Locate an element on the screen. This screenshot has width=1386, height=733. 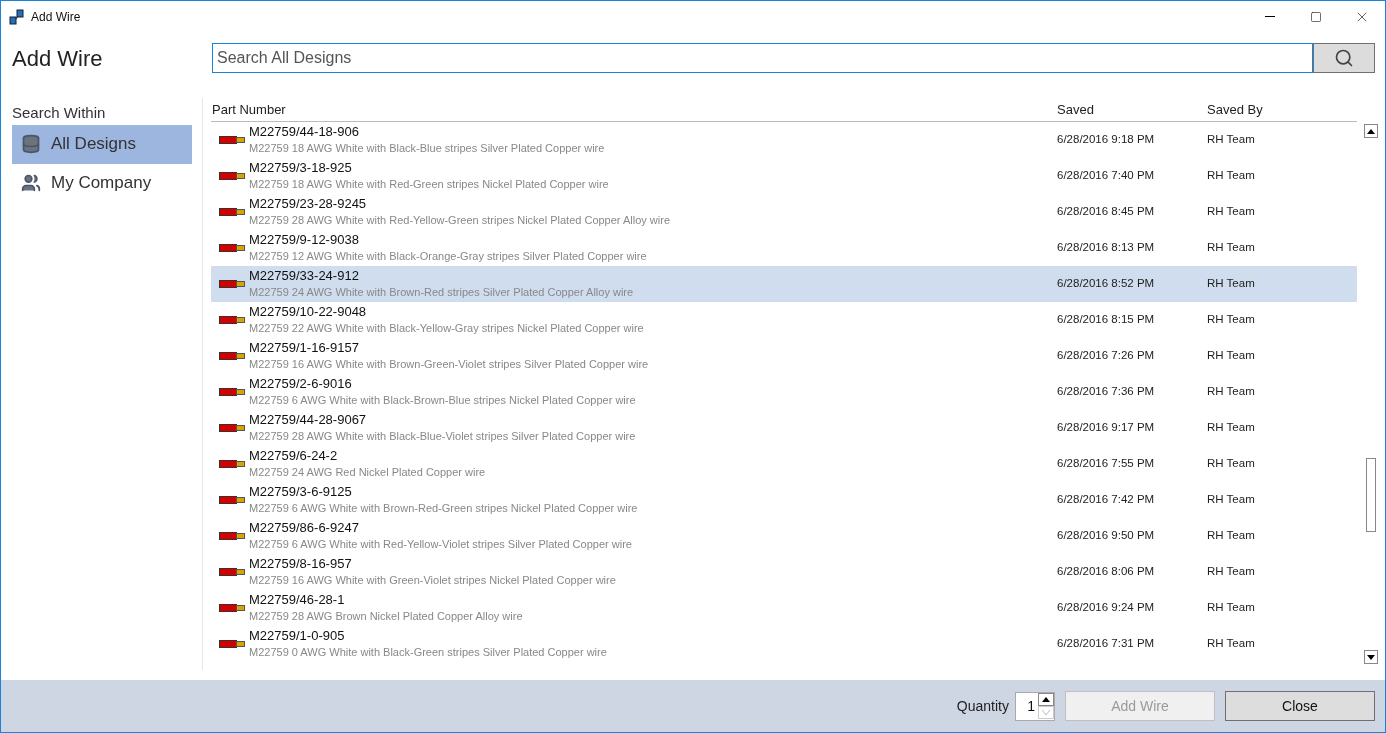
scroll-down-button is located at coordinates (1371, 657).